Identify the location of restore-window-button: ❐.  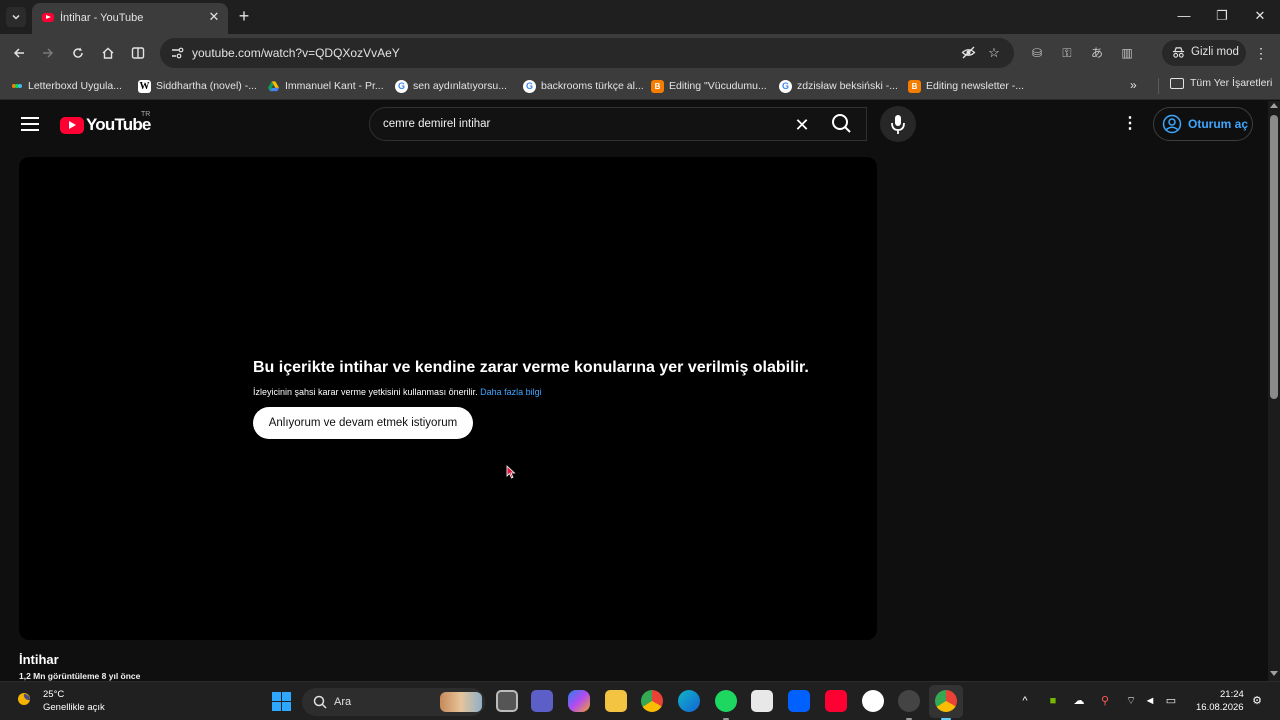
(1222, 16).